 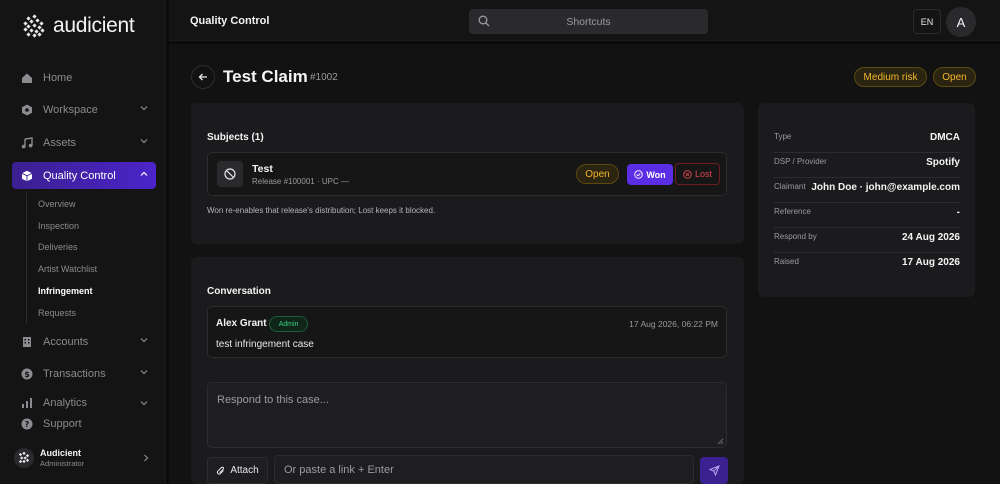 What do you see at coordinates (262, 169) in the screenshot?
I see `subject-name: Test` at bounding box center [262, 169].